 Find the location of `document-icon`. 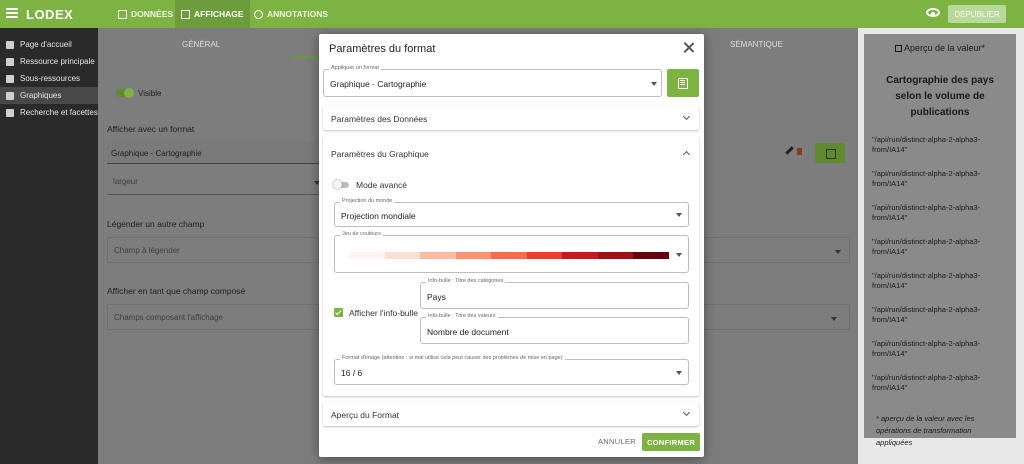

document-icon is located at coordinates (10, 61).